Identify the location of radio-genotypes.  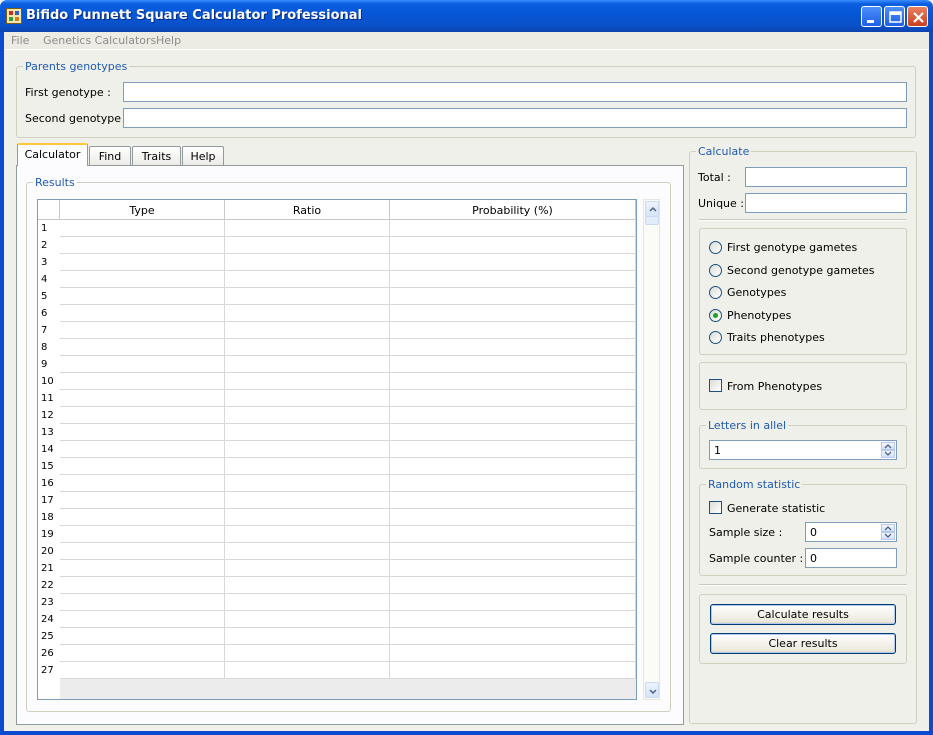
(715, 292).